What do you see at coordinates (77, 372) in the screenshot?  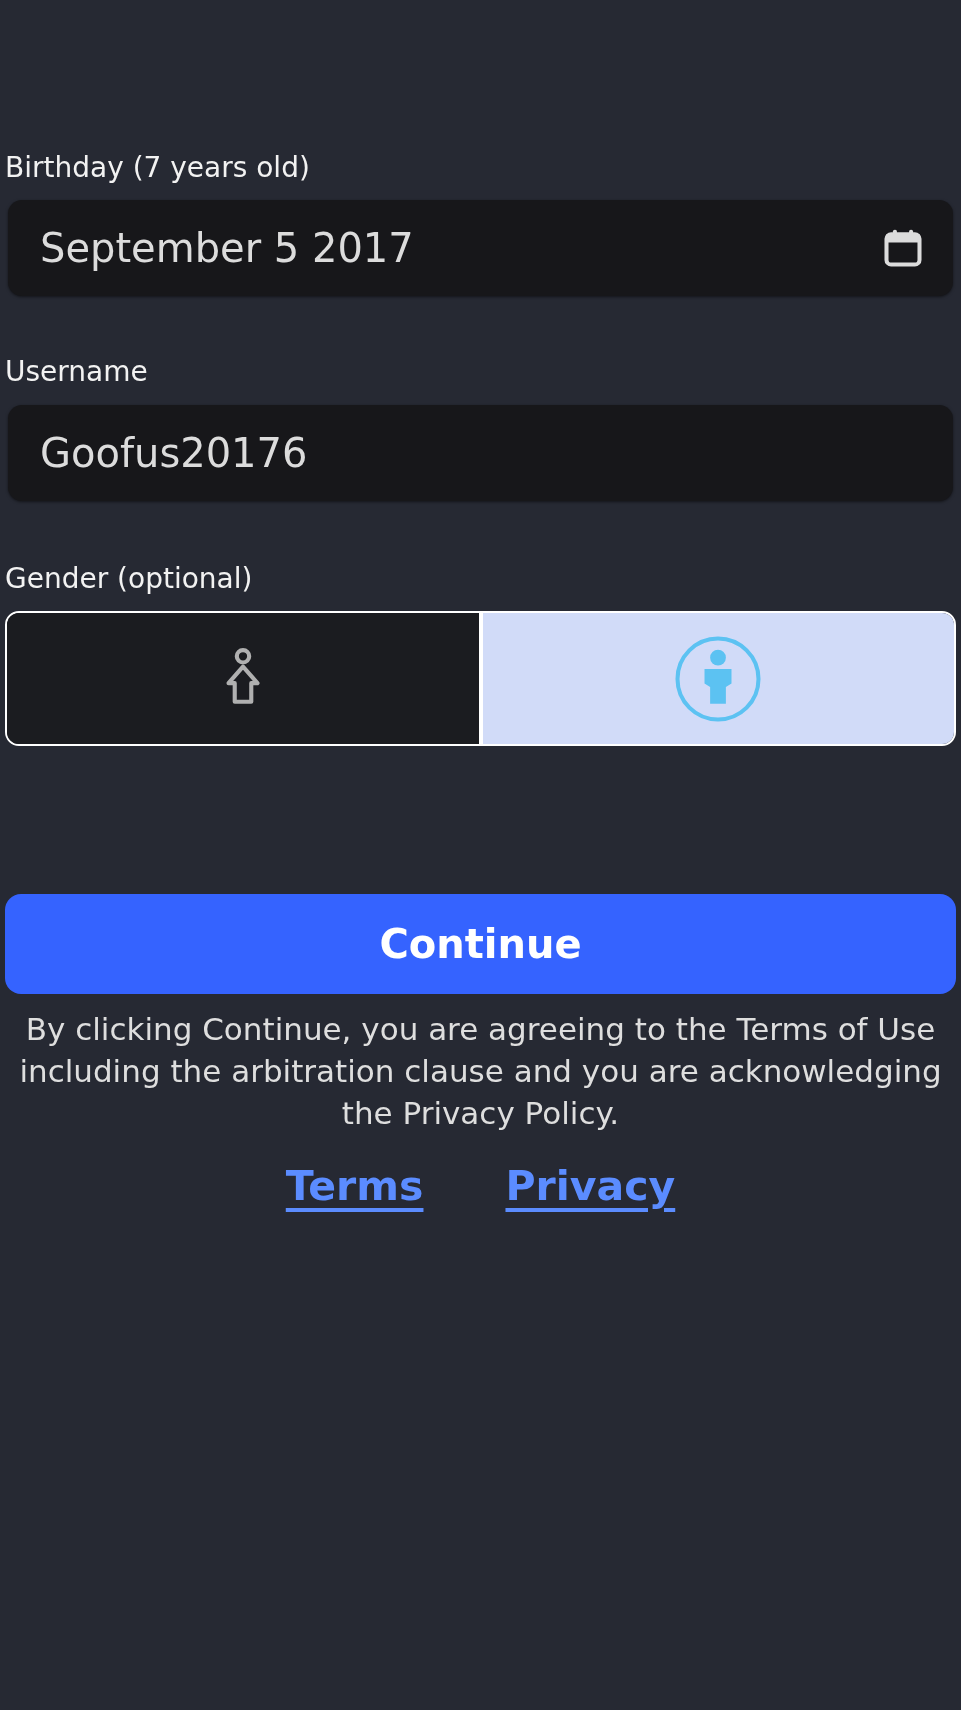 I see `field-label: Username` at bounding box center [77, 372].